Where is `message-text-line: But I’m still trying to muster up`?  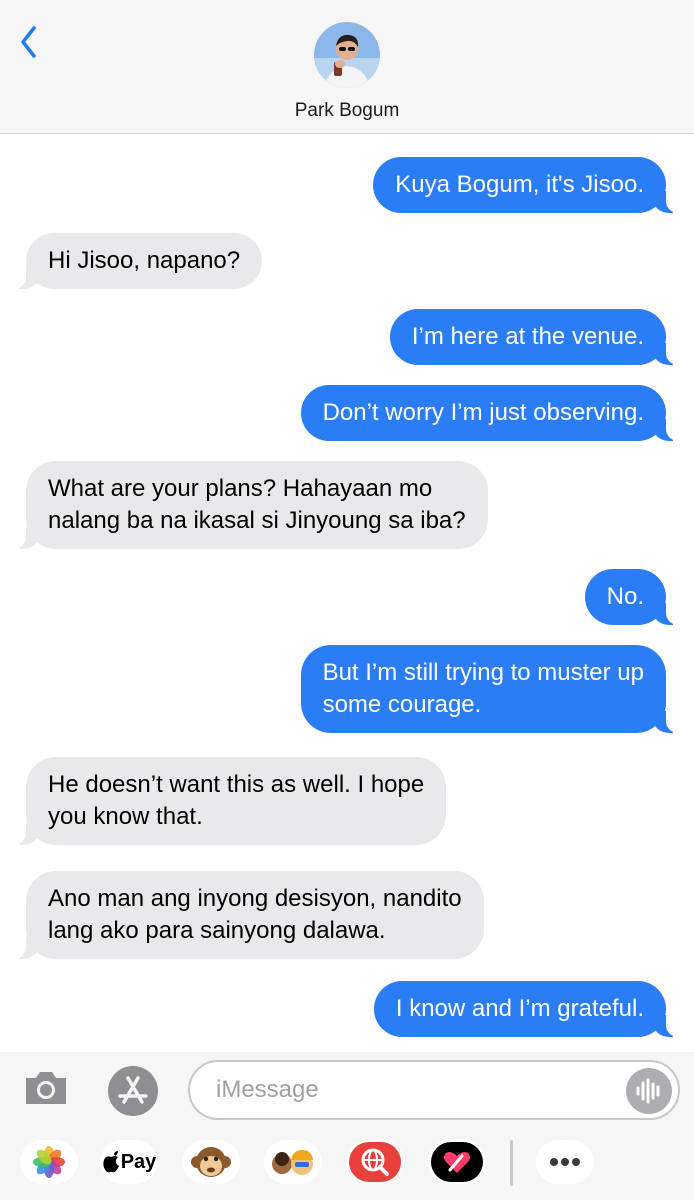 message-text-line: But I’m still trying to muster up is located at coordinates (483, 672).